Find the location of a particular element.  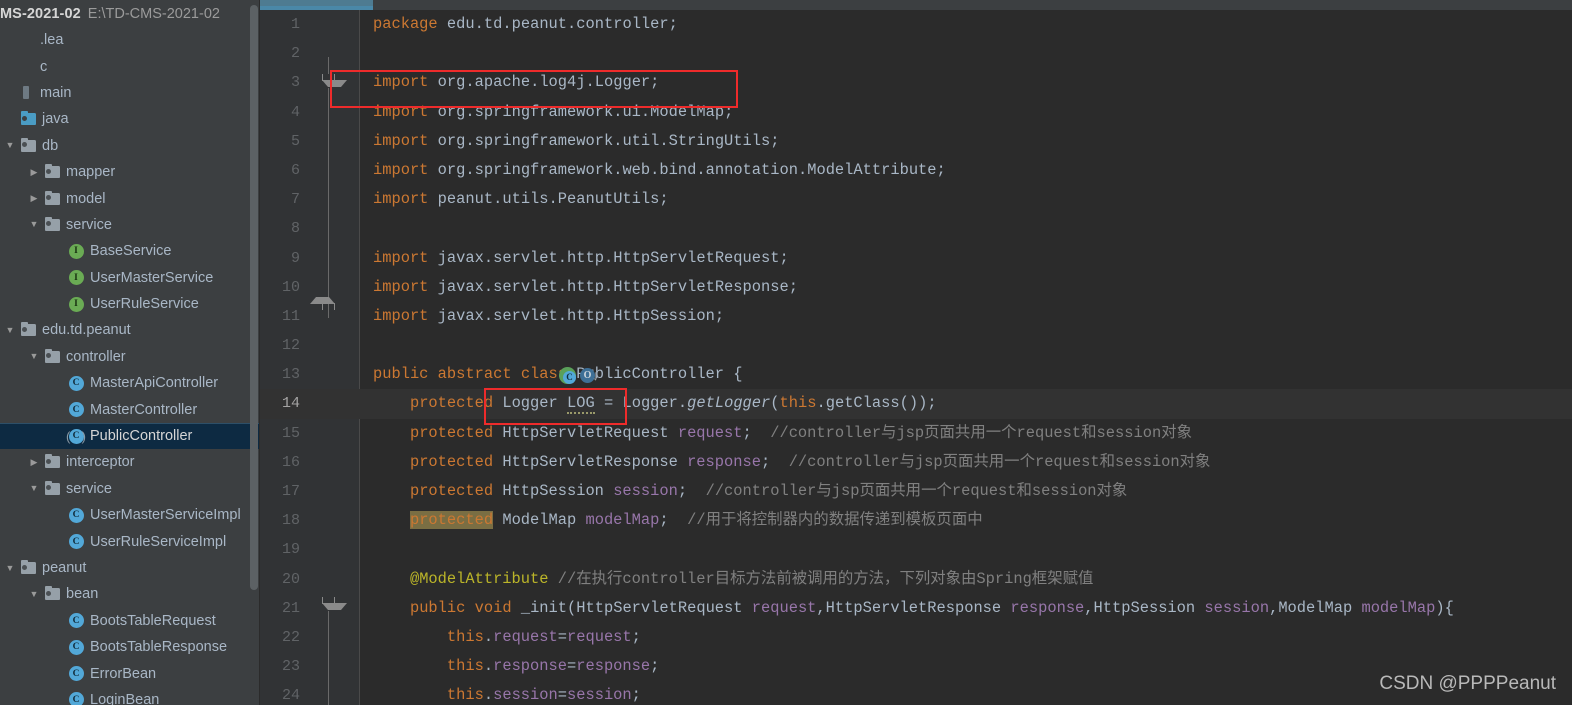

fold-marker-imports is located at coordinates (334, 80).